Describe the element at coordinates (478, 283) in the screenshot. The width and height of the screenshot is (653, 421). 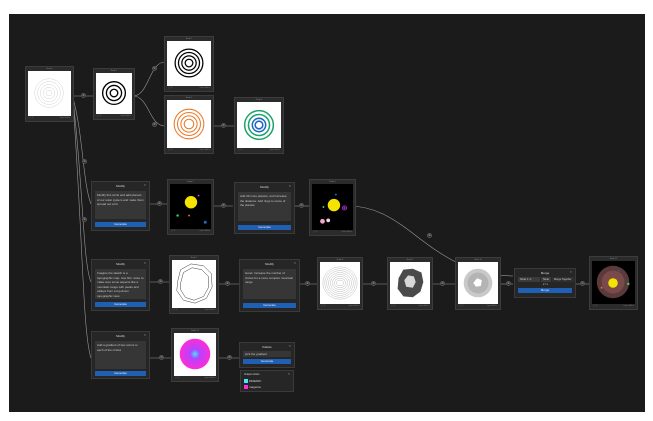
I see `generated-node: Node 10 ▢ ⟲ Open Editor` at that location.